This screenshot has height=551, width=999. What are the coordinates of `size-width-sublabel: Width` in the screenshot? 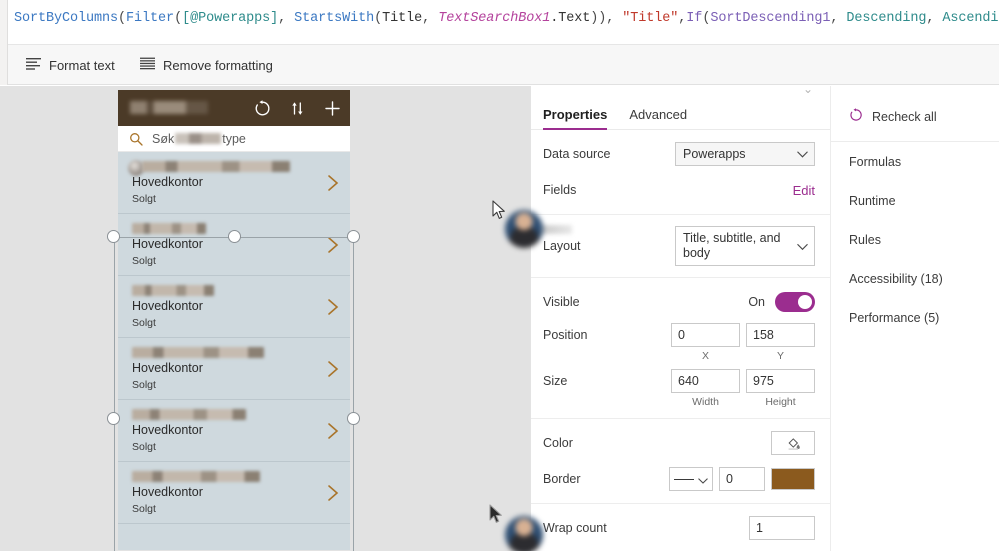 It's located at (705, 402).